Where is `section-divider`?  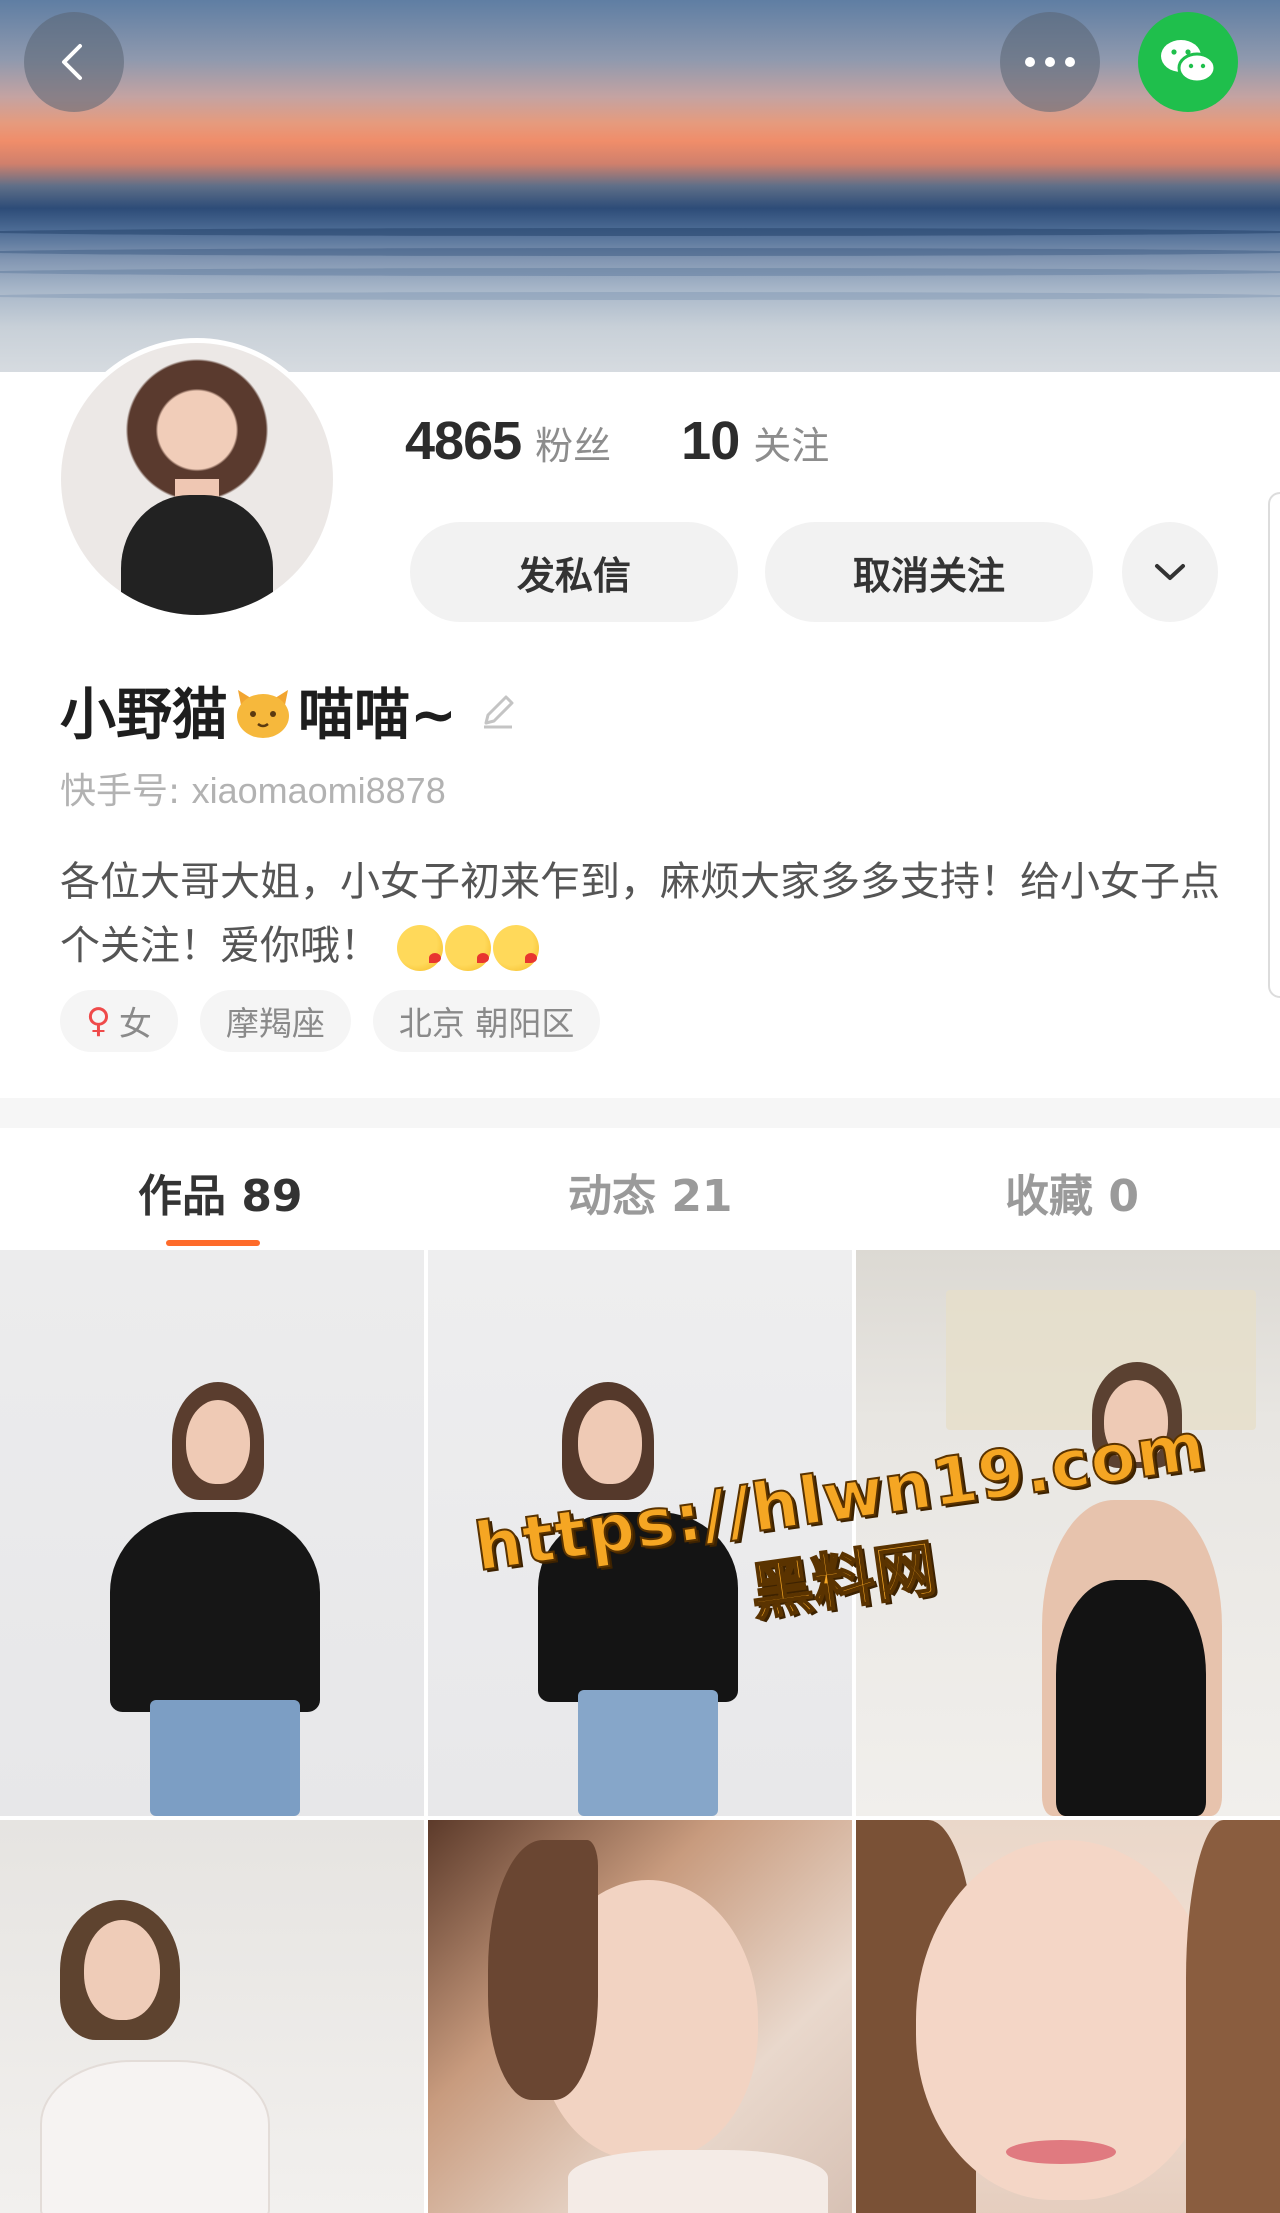
section-divider is located at coordinates (640, 1113).